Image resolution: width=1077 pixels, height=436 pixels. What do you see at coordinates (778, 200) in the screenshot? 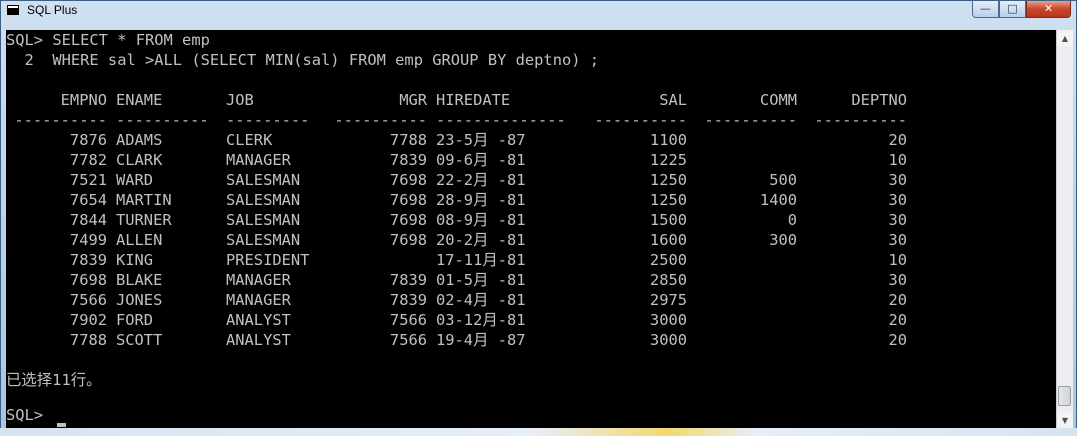
I see `cell-comm: 1400` at bounding box center [778, 200].